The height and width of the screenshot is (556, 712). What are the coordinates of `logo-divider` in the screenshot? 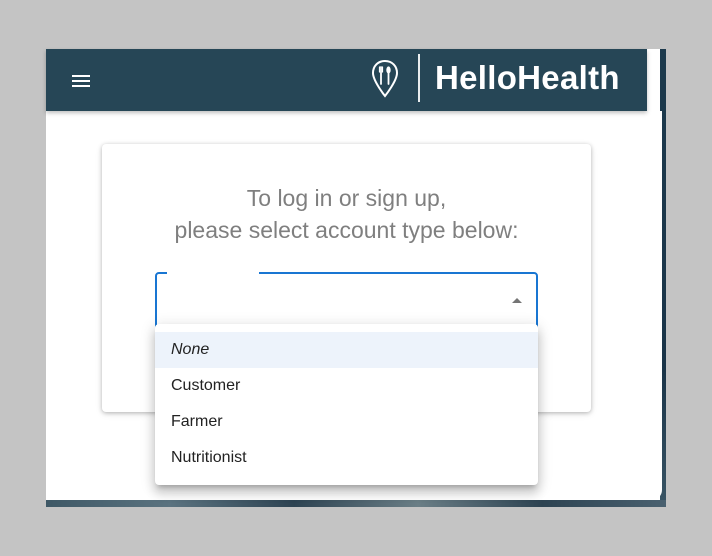 It's located at (419, 78).